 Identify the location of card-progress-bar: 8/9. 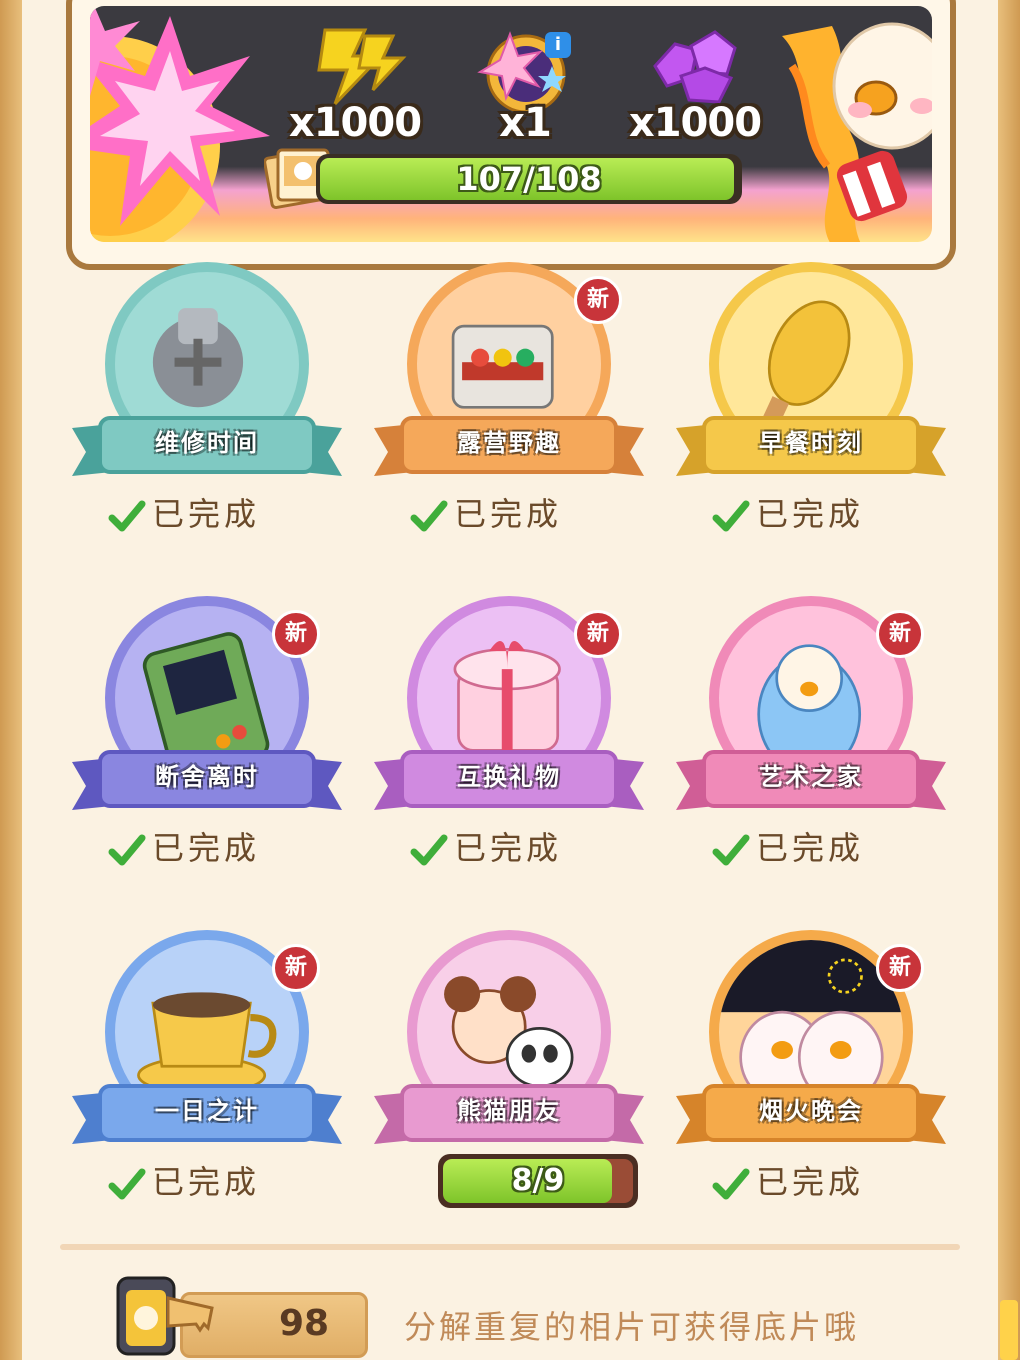
(538, 1181).